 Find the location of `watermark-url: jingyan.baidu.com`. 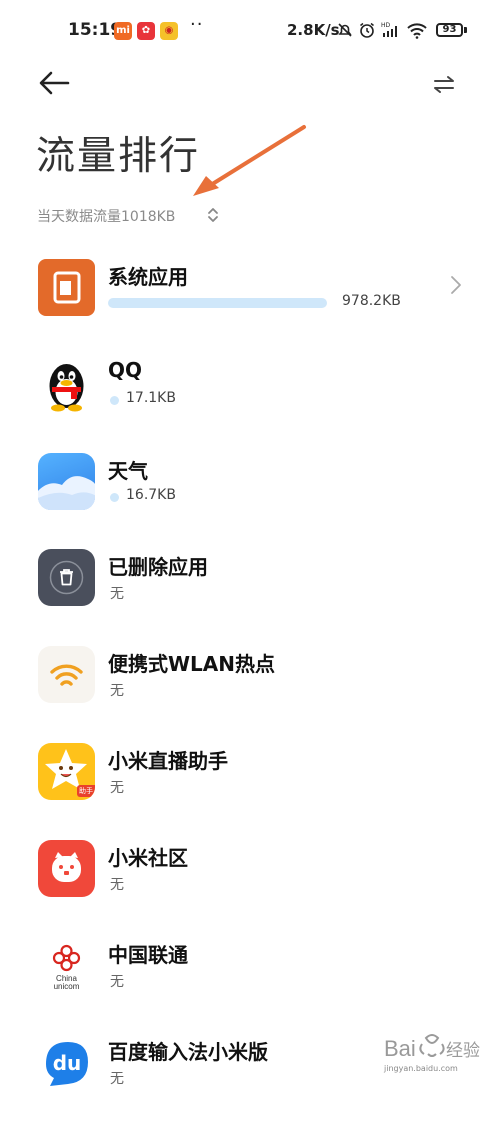

watermark-url: jingyan.baidu.com is located at coordinates (421, 1068).